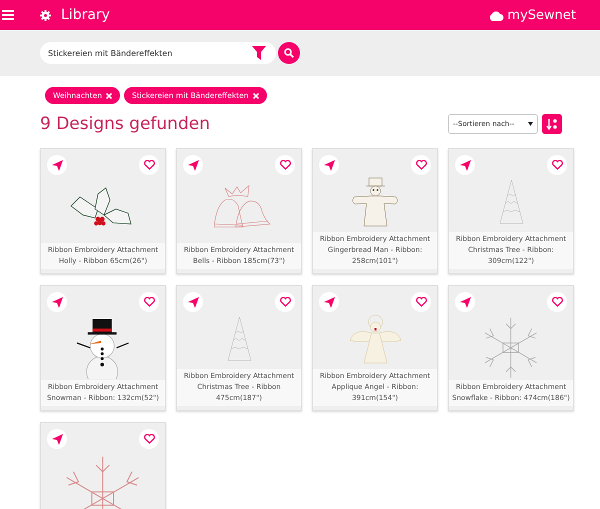 The height and width of the screenshot is (509, 600). I want to click on sort-icon, so click(552, 124).